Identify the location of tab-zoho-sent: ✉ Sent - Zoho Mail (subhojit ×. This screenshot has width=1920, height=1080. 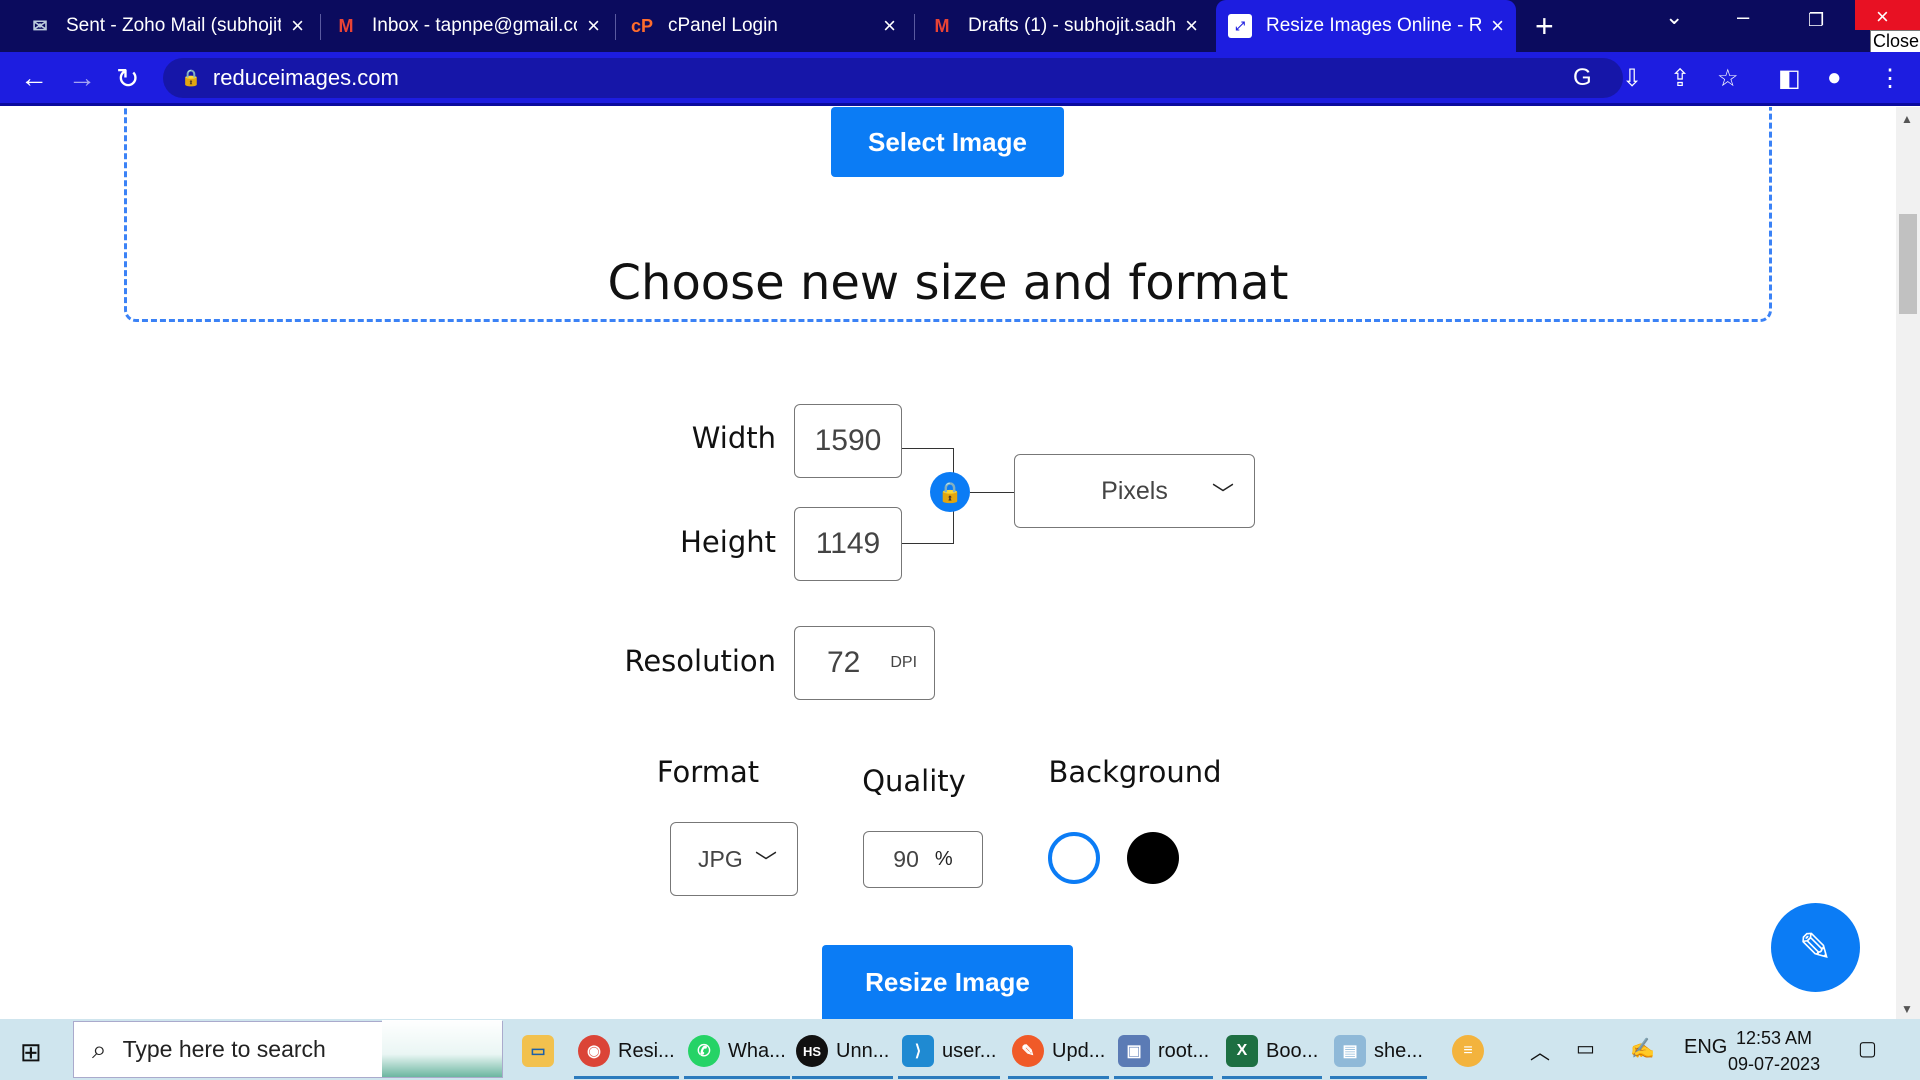
(166, 26).